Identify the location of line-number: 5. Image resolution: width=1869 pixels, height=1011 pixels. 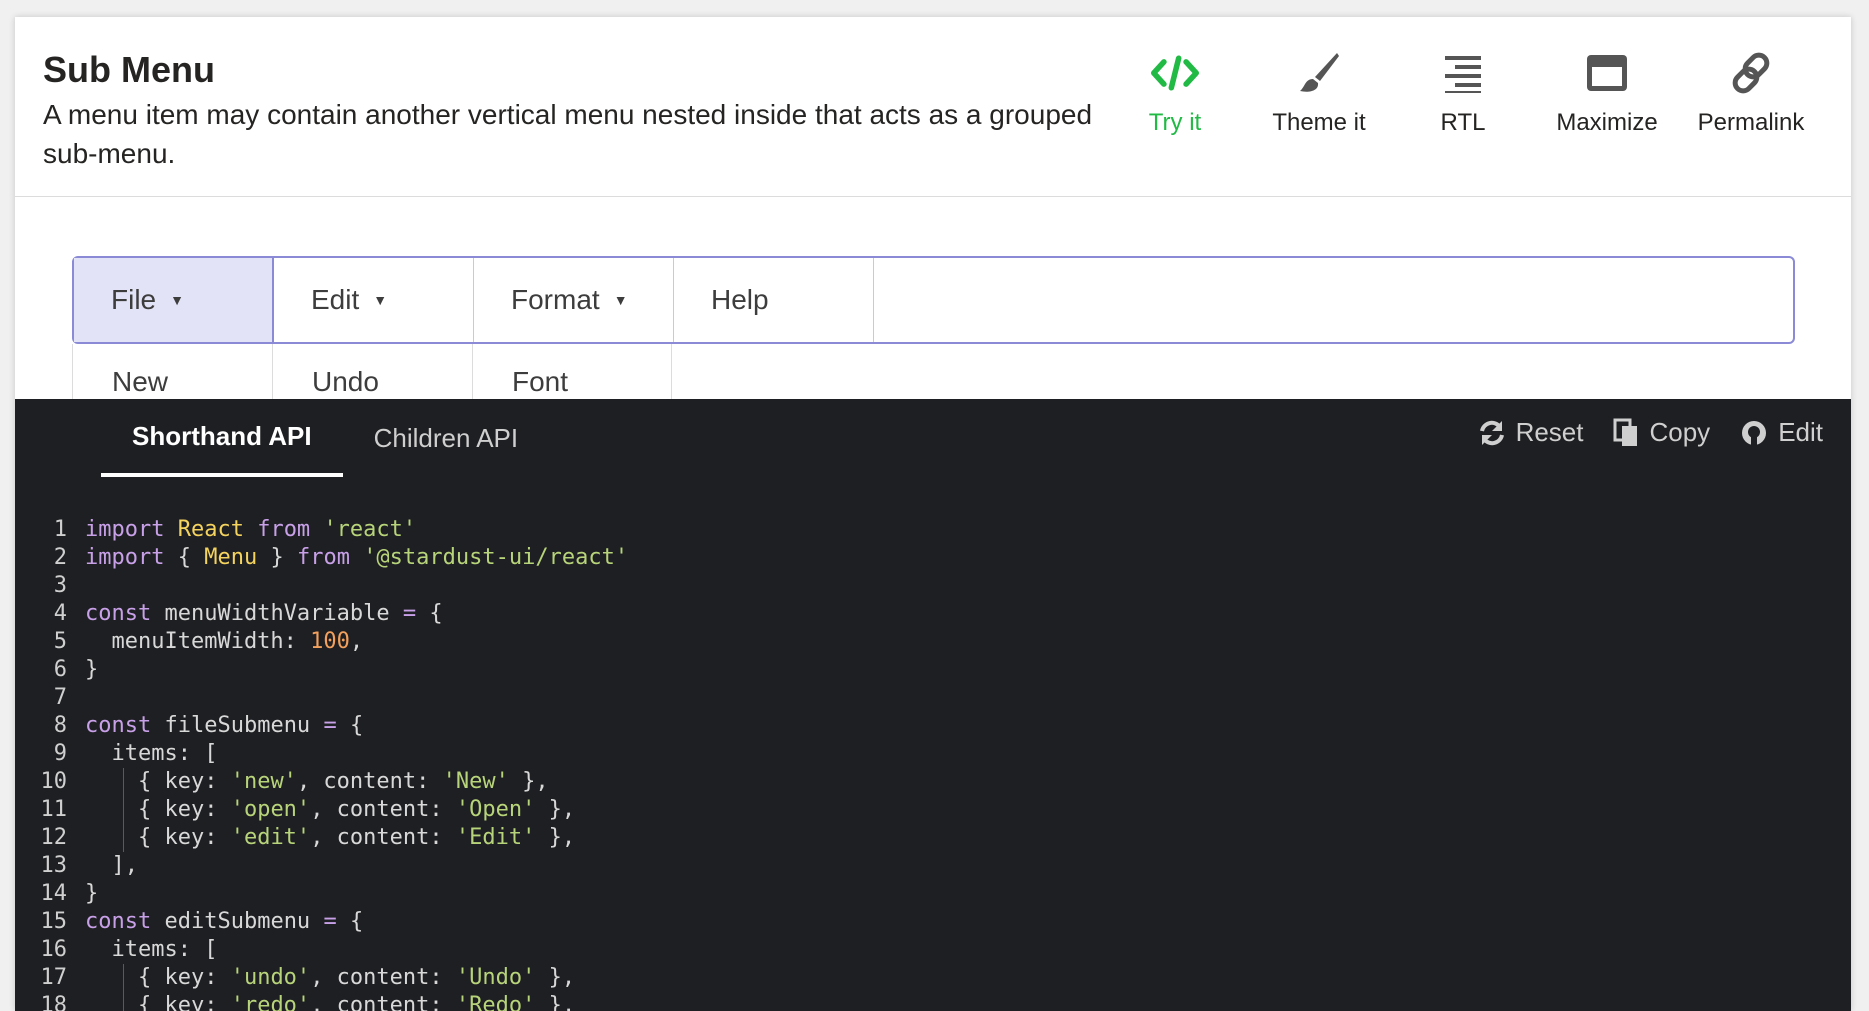
(60, 641).